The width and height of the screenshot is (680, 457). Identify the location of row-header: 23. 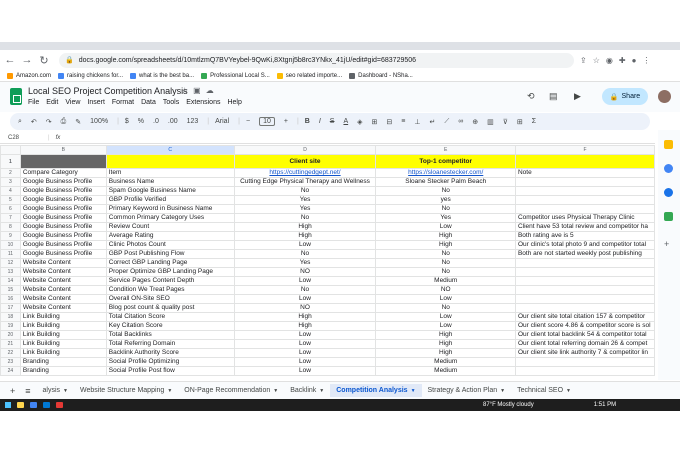
(10, 362).